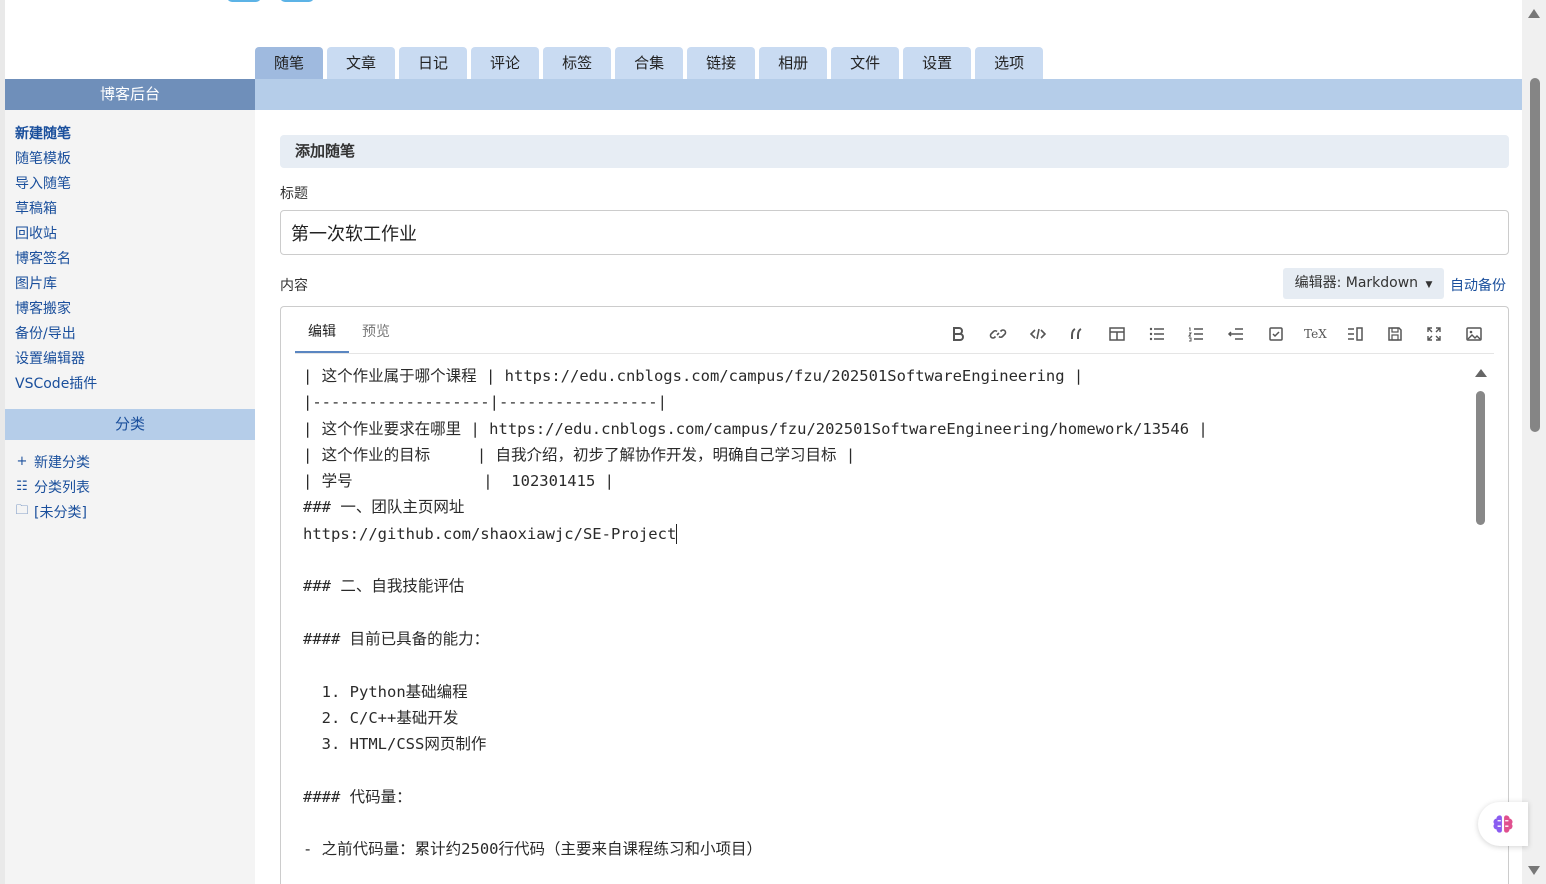 The width and height of the screenshot is (1546, 884). I want to click on category-item-1: ☷ 分类列表, so click(130, 486).